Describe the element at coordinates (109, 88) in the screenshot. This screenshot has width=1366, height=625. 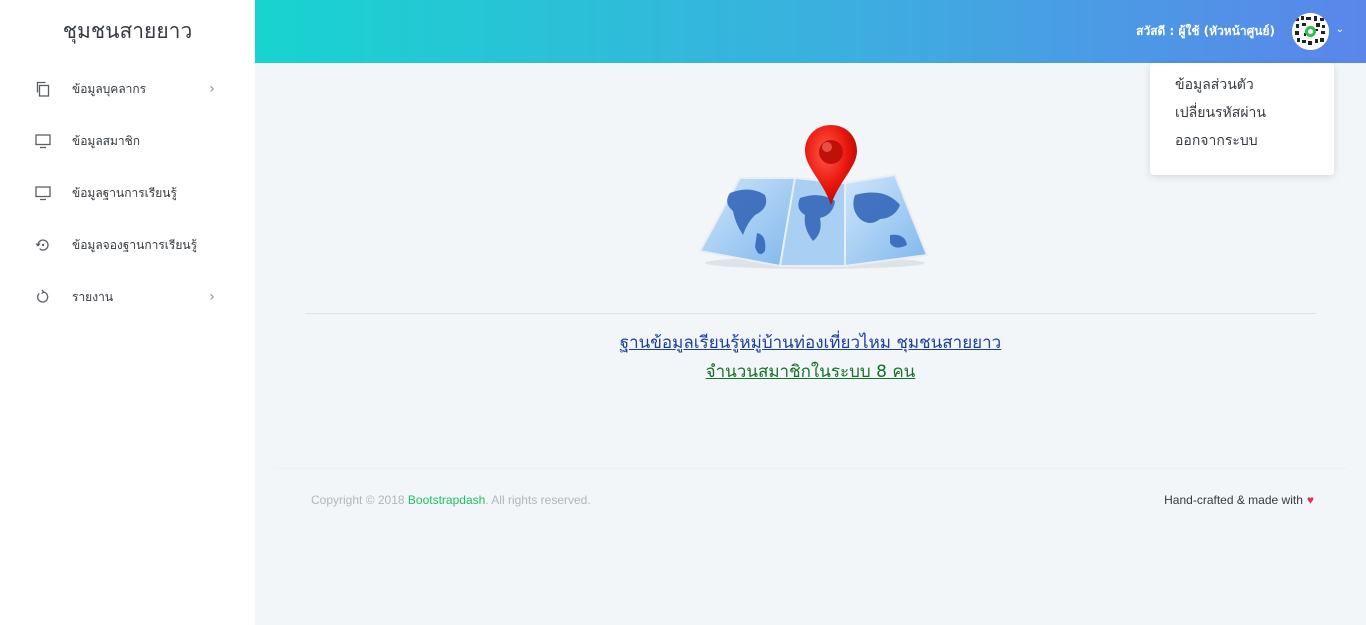
I see `sidebar-item-label: ข้อมูลบุคลากร` at that location.